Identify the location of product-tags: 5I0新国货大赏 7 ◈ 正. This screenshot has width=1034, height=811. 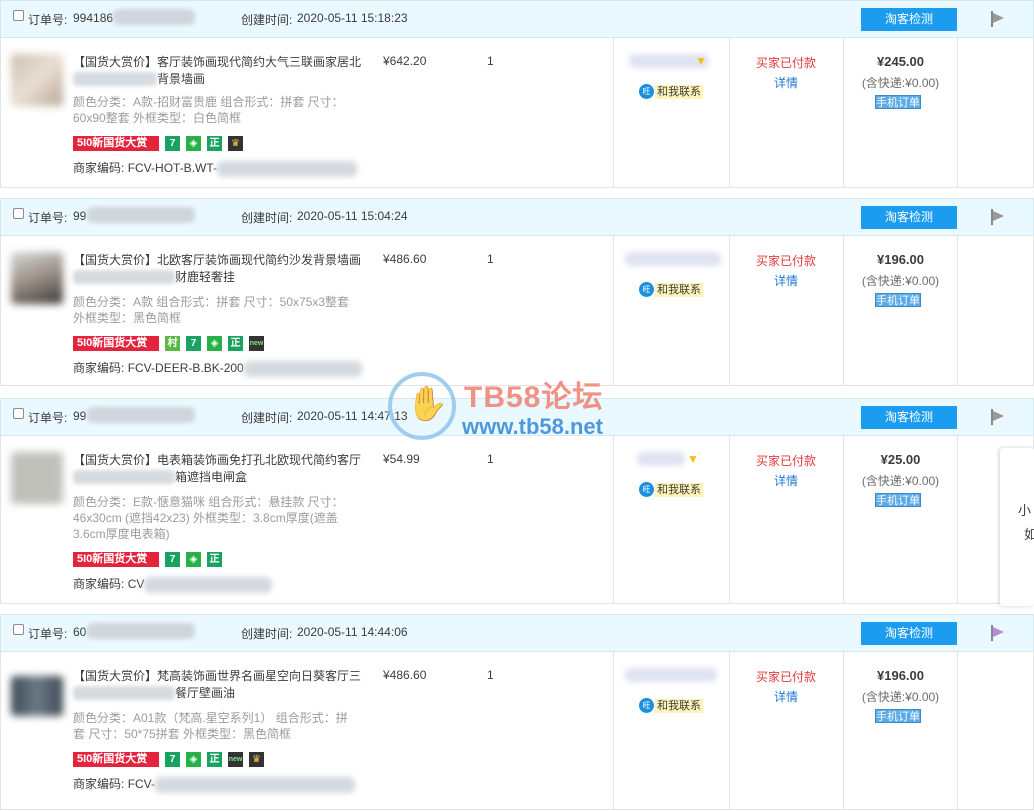
(147, 559).